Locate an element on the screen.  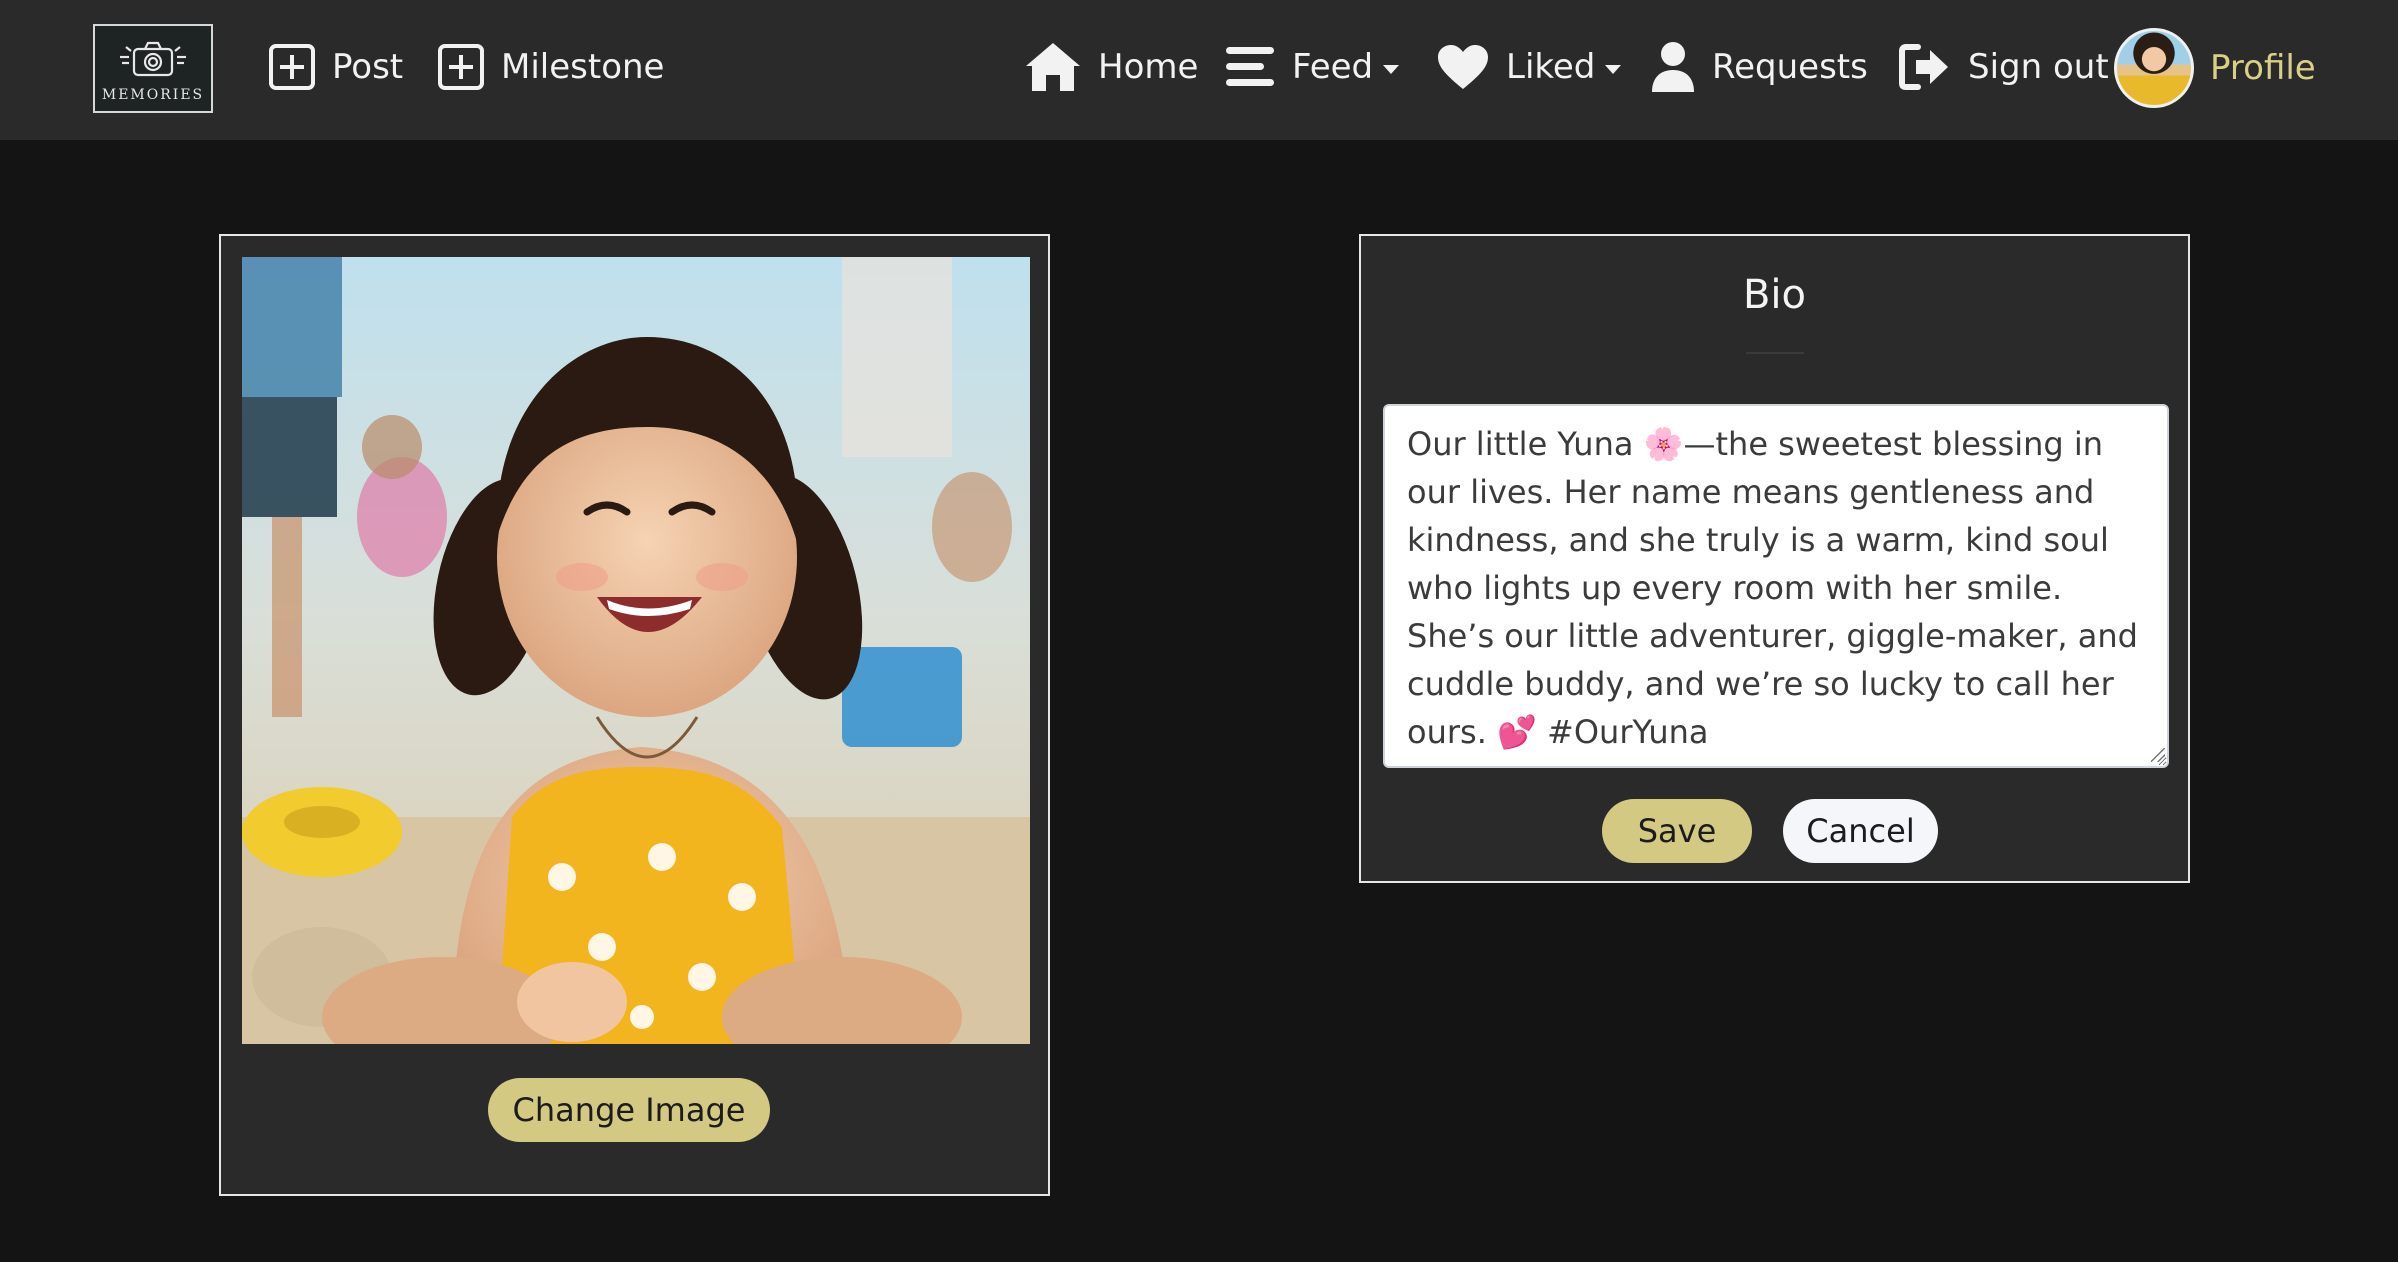
nav-feed-dropdown: Feed is located at coordinates (1312, 67).